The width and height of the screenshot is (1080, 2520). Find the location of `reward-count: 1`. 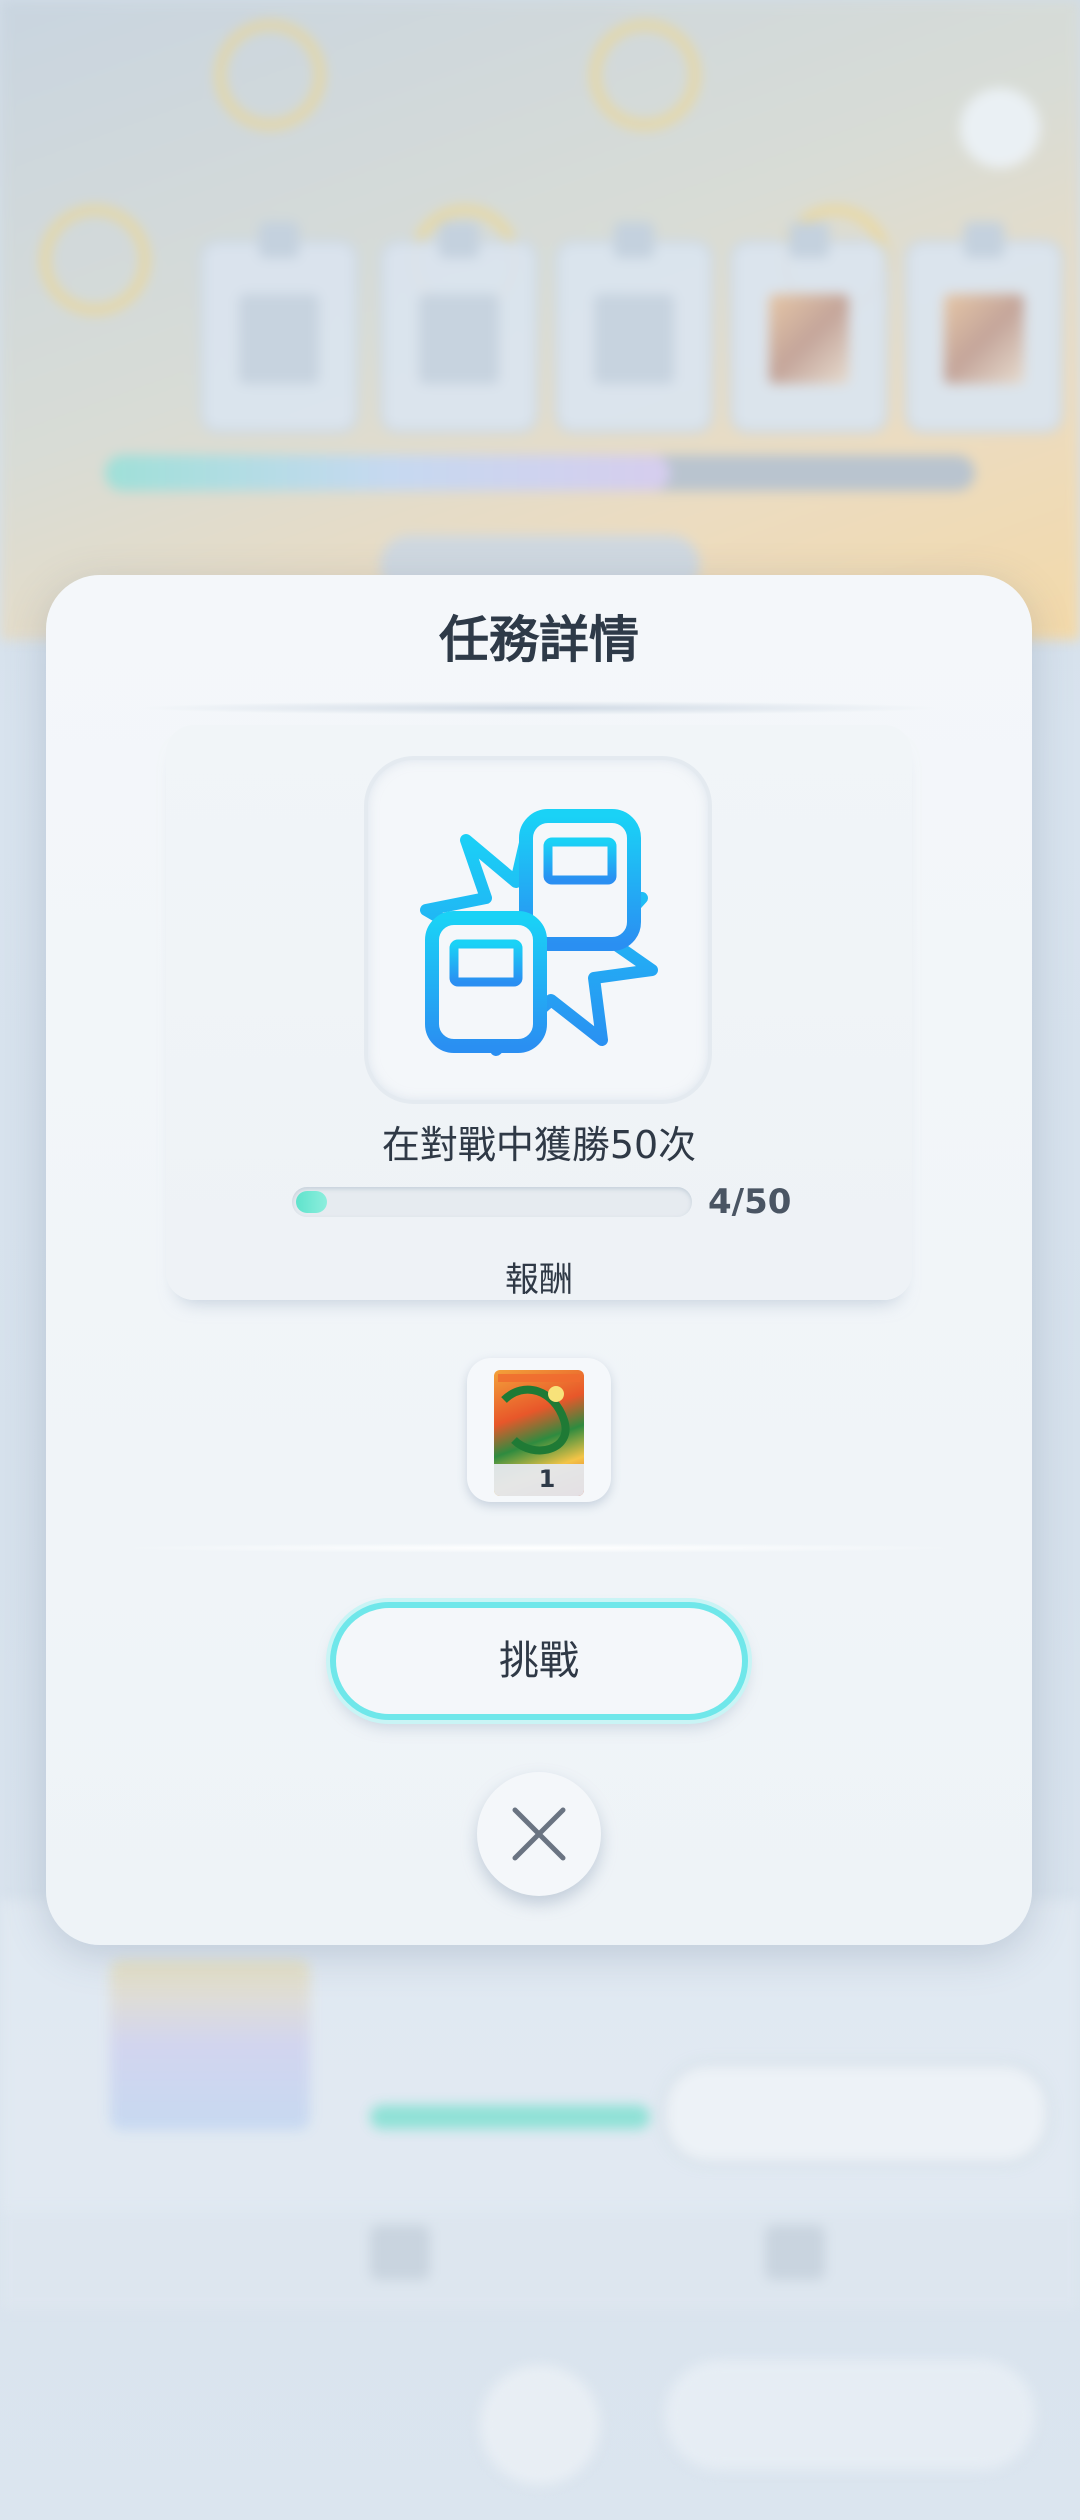

reward-count: 1 is located at coordinates (547, 1479).